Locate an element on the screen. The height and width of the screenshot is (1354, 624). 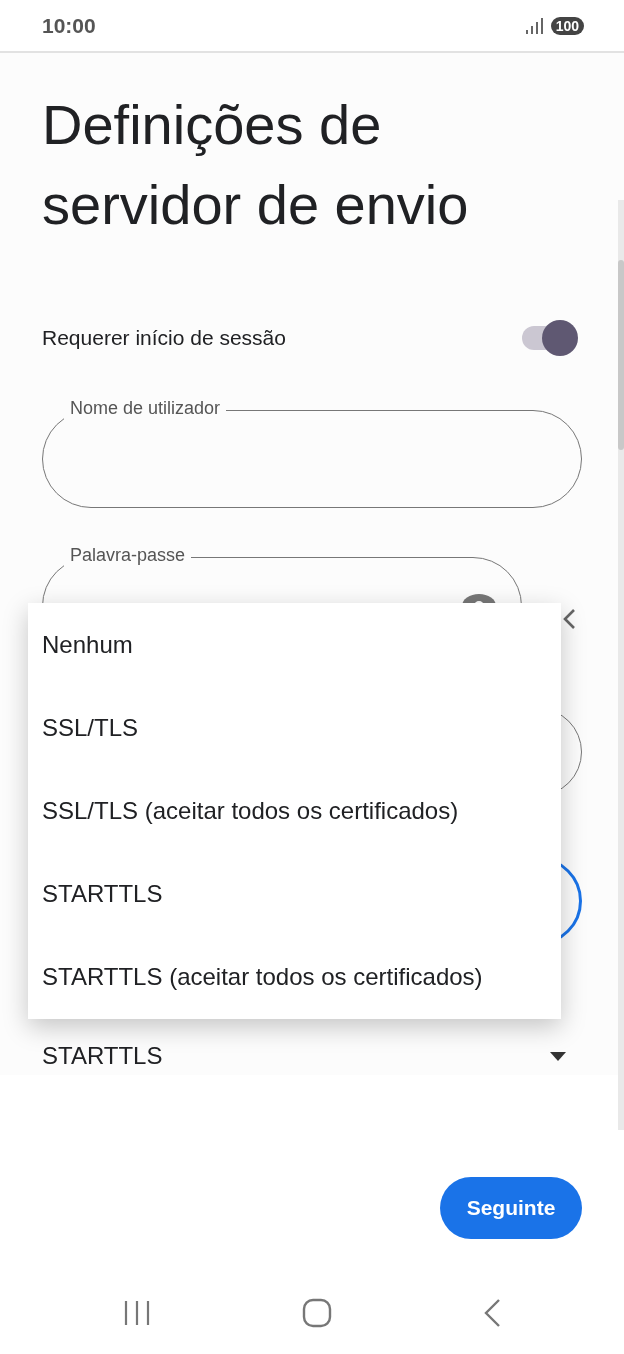
status-time: 10:00 is located at coordinates (69, 25).